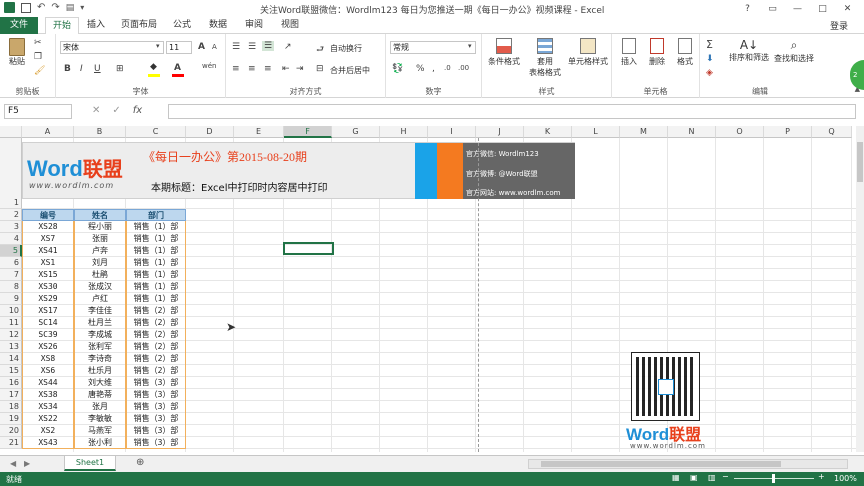 This screenshot has height=486, width=864. Describe the element at coordinates (794, 51) in the screenshot. I see `find-select-button: ⌕ 查找和选择` at that location.